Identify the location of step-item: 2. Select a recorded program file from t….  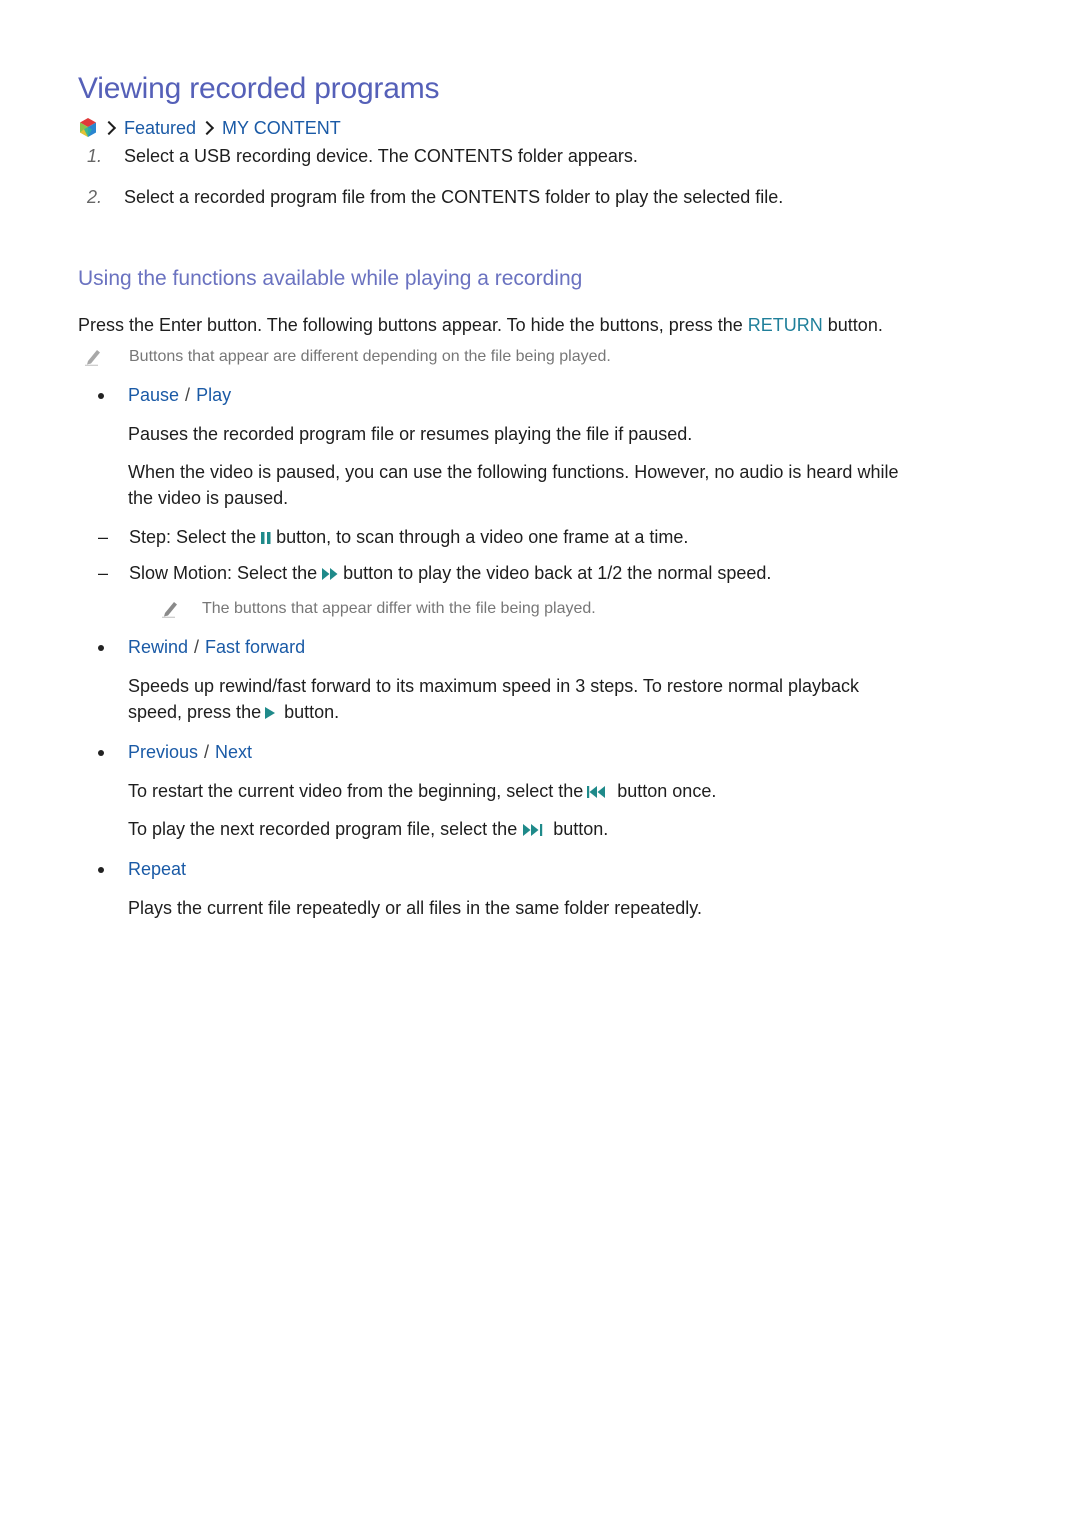
(430, 197).